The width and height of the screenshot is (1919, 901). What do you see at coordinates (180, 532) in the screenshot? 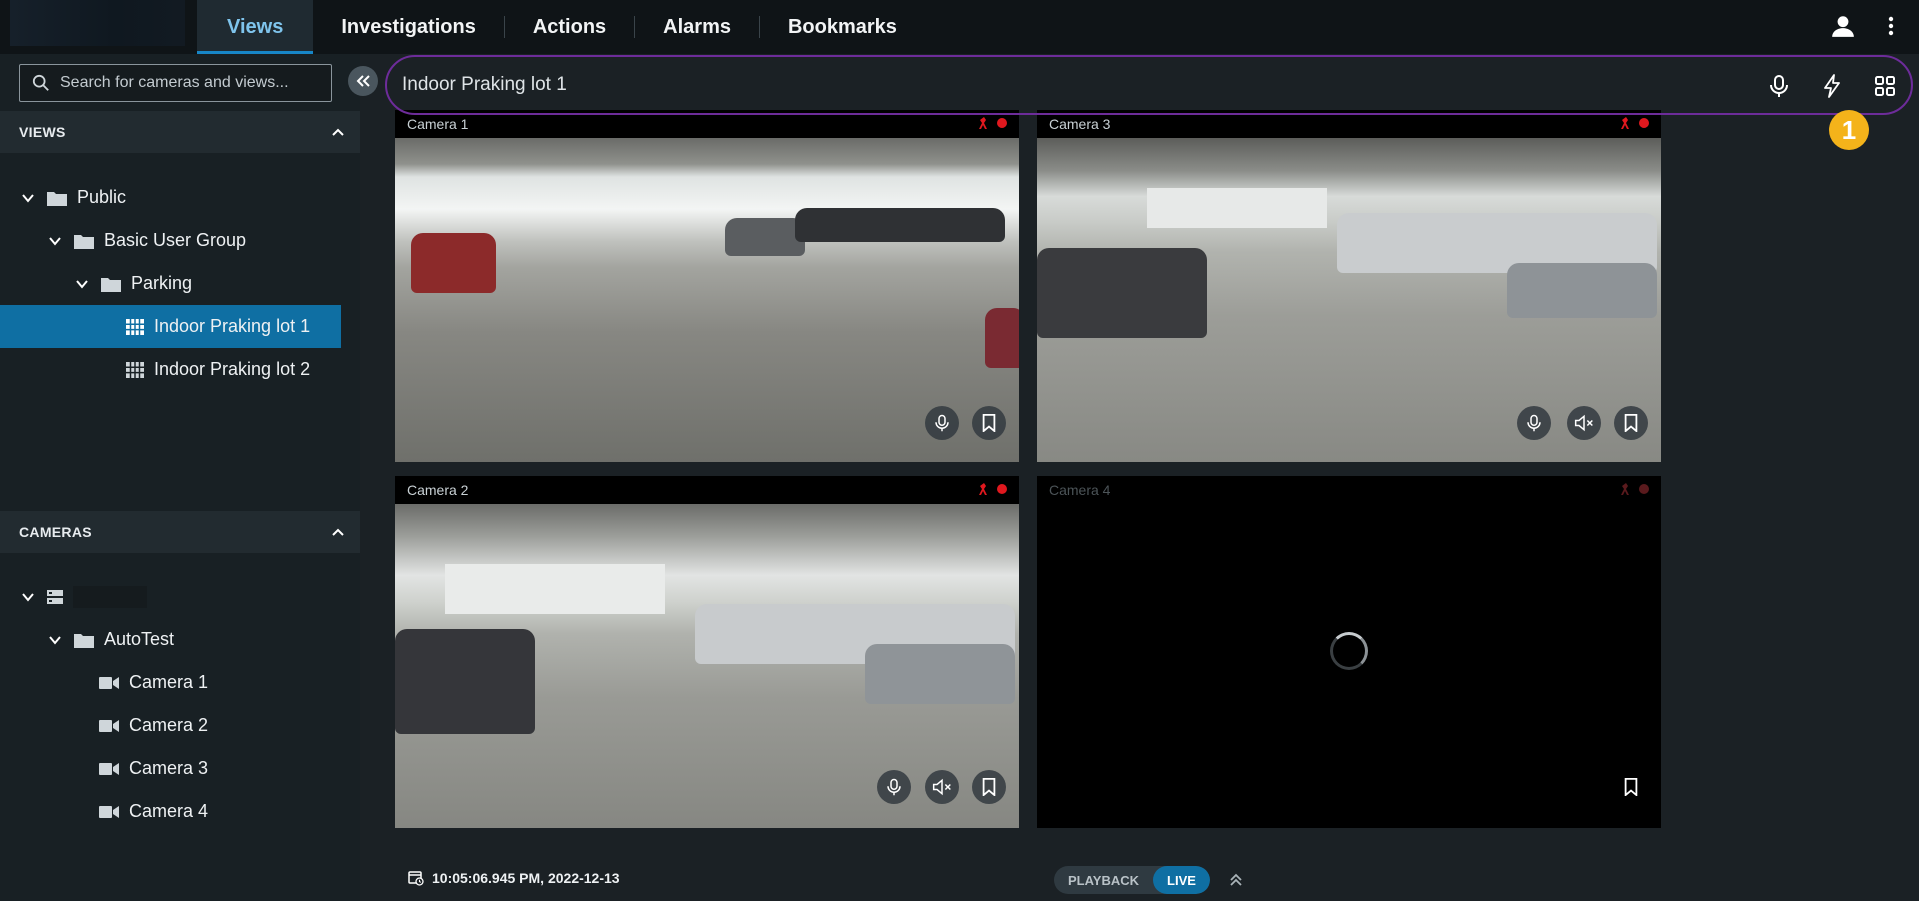
I see `cameras-section-header: CAMERAS` at bounding box center [180, 532].